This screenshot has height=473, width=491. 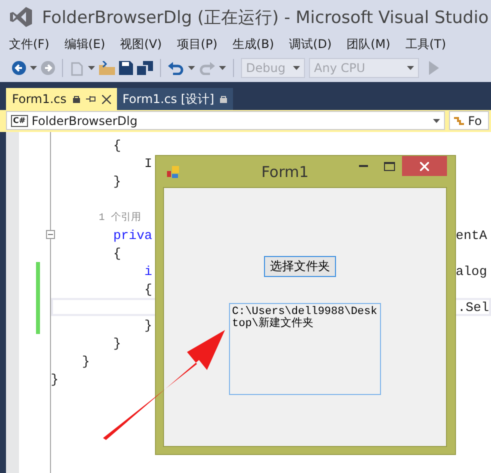 I want to click on member-icon, so click(x=459, y=121).